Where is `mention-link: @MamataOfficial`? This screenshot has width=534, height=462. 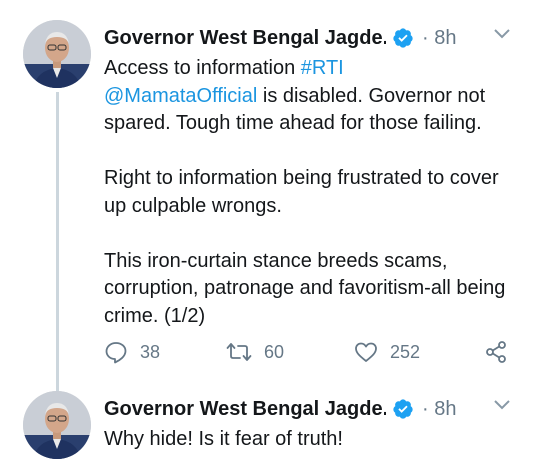 mention-link: @MamataOfficial is located at coordinates (180, 96).